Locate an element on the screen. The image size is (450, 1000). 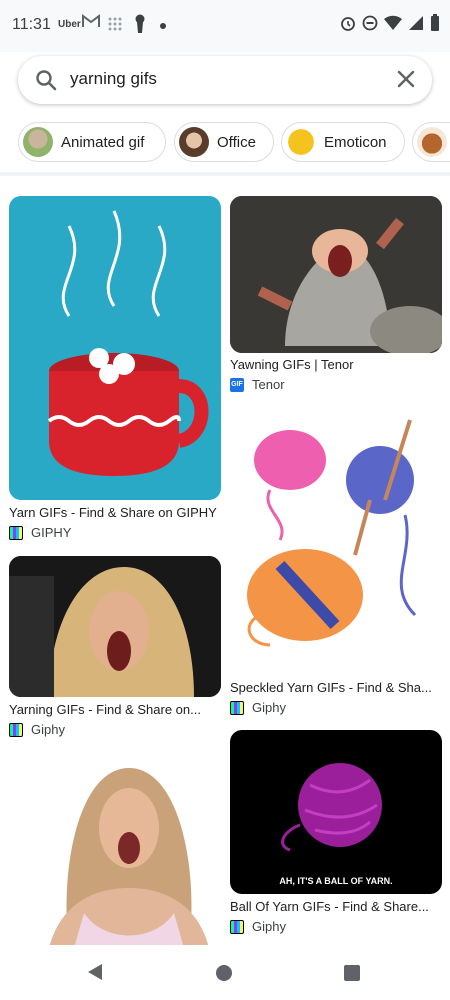
result-image: AH, IT'S A BALL OF YARN. is located at coordinates (336, 812).